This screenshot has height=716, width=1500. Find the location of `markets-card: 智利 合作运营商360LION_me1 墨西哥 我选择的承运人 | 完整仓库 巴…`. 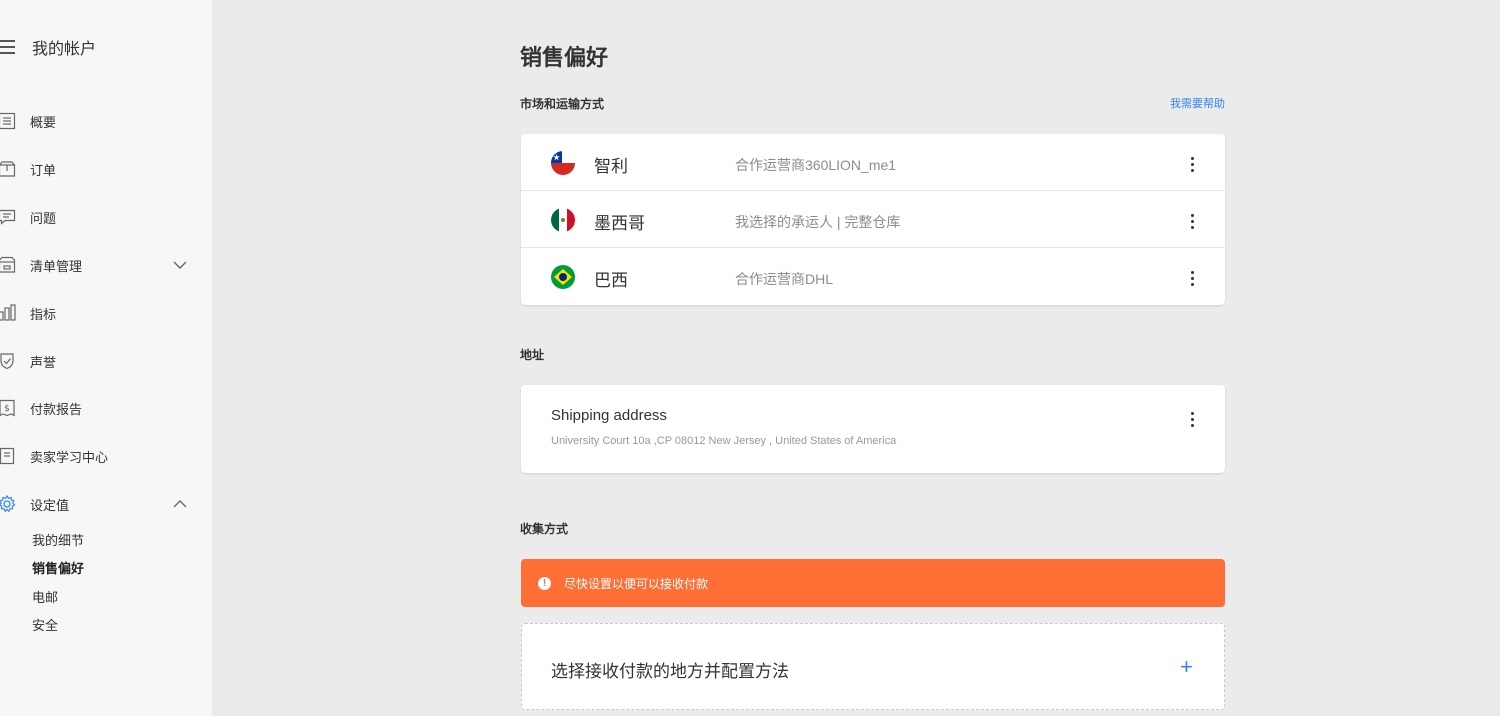

markets-card: 智利 合作运营商360LION_me1 墨西哥 我选择的承运人 | 完整仓库 巴… is located at coordinates (873, 219).